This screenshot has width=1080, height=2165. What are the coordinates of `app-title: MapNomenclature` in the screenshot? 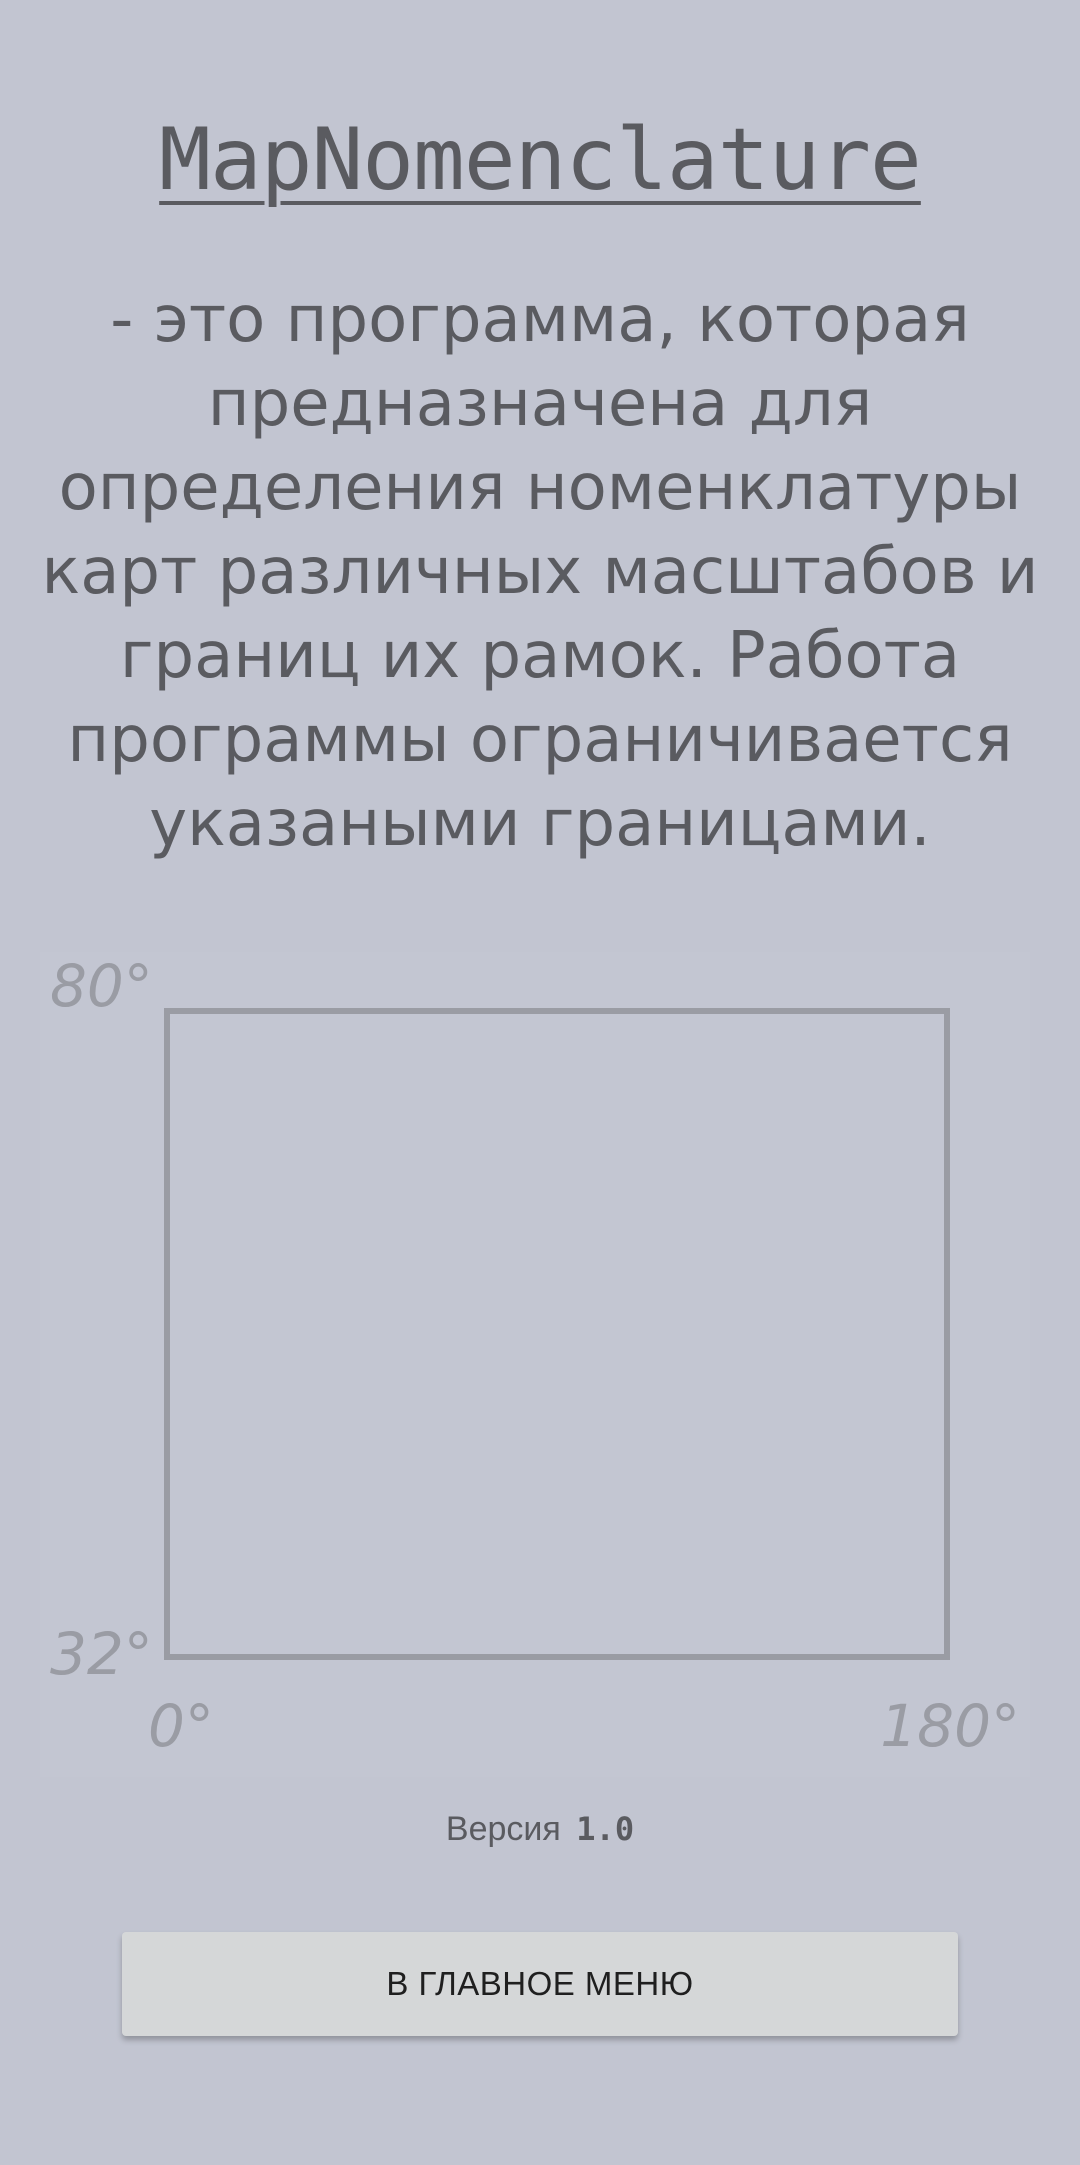 It's located at (540, 160).